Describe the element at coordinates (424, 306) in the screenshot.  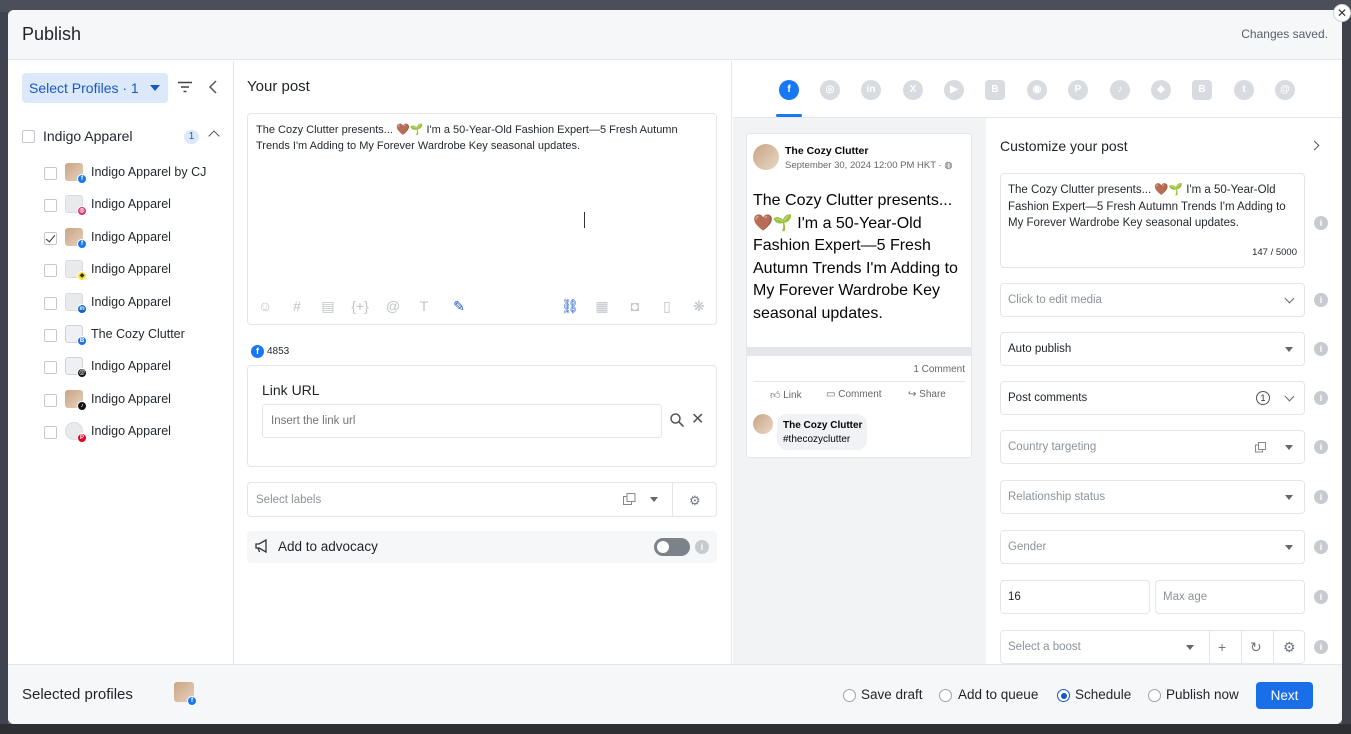
I see `text-format-icon: T` at that location.